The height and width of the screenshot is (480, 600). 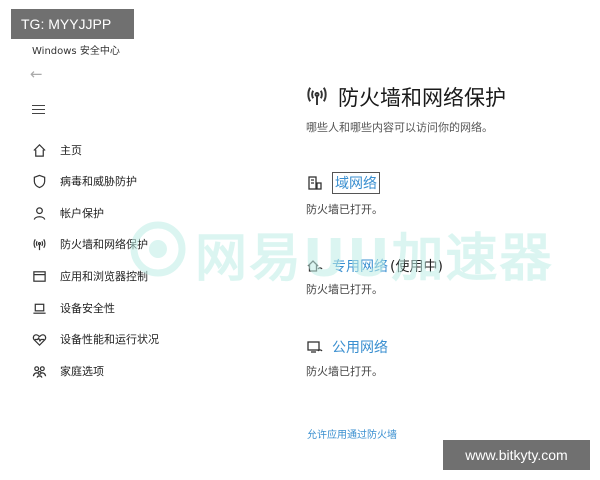 I want to click on laptop-icon, so click(x=39, y=308).